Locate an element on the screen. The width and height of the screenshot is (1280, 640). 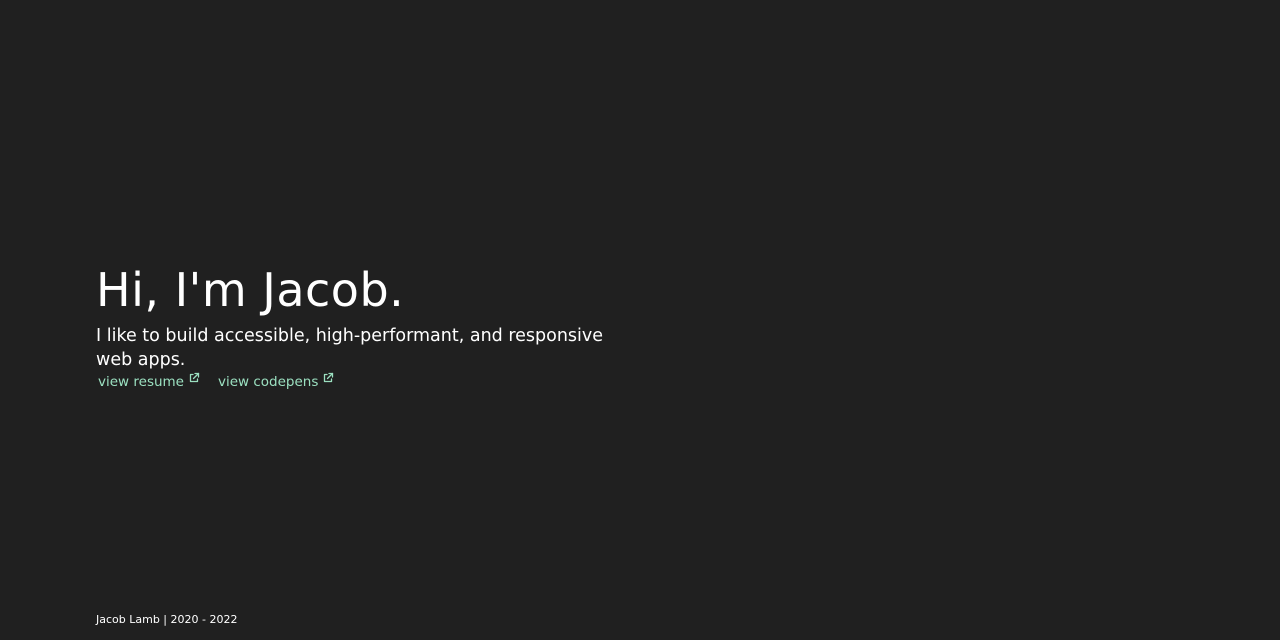
view-codepens-label: view codepens is located at coordinates (268, 382).